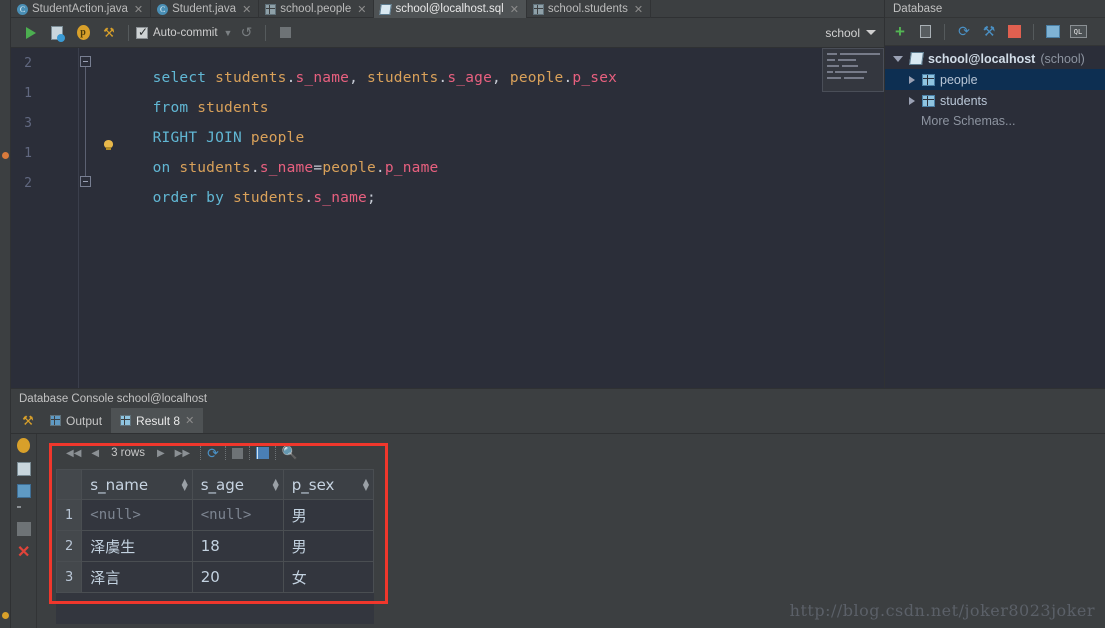 Image resolution: width=1105 pixels, height=628 pixels. I want to click on run-script-button, so click(57, 33).